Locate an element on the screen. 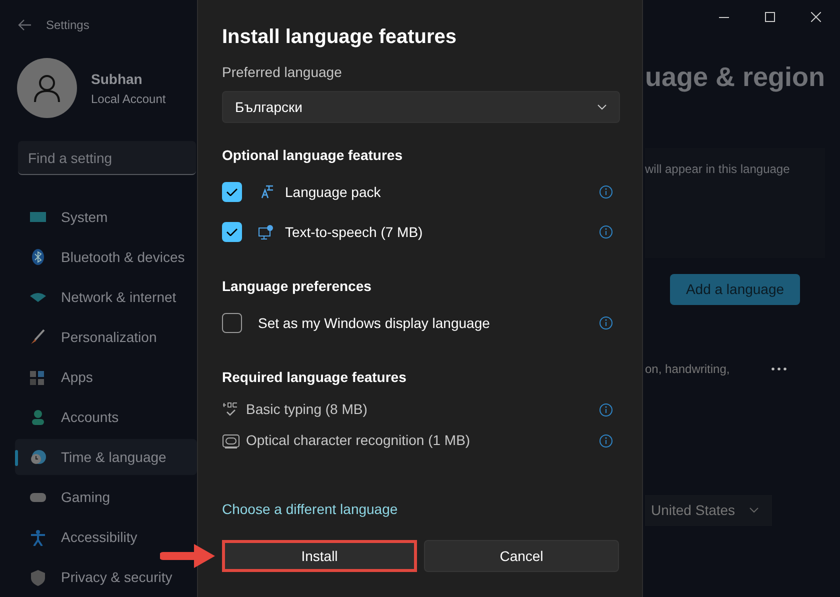 This screenshot has height=597, width=840. sidebar-label: System is located at coordinates (84, 217).